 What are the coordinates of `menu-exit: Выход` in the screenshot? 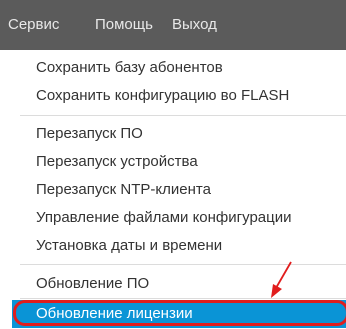 It's located at (194, 25).